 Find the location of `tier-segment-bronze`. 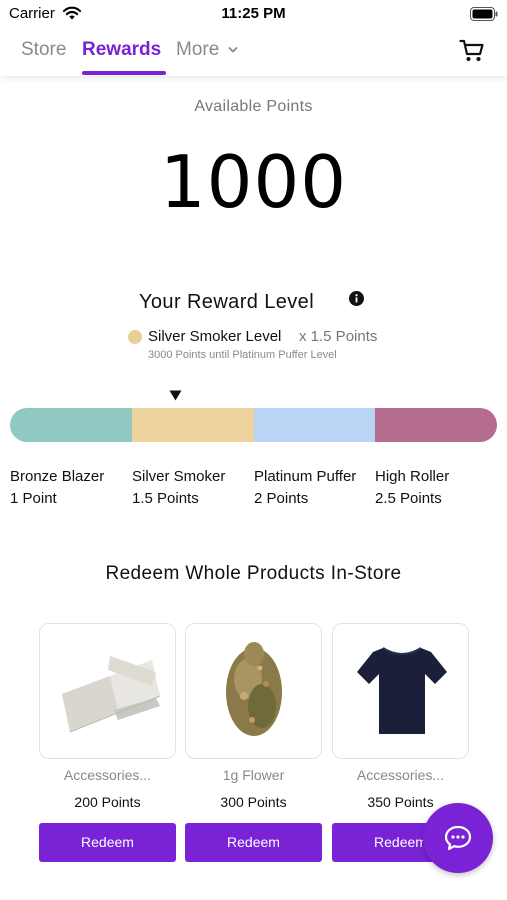

tier-segment-bronze is located at coordinates (71, 425).